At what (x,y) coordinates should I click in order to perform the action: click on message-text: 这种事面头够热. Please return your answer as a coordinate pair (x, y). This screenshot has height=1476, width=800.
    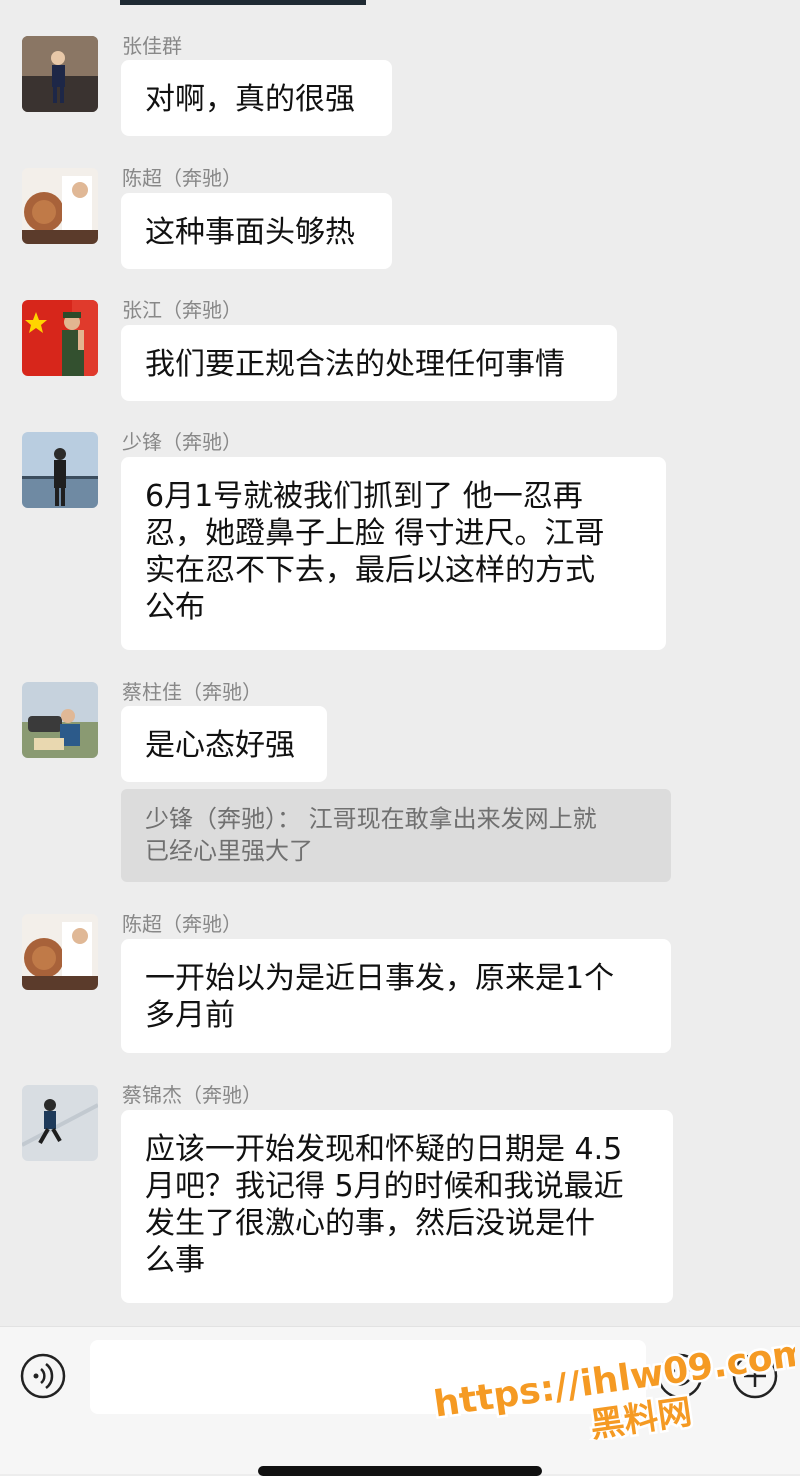
    Looking at the image, I should click on (250, 232).